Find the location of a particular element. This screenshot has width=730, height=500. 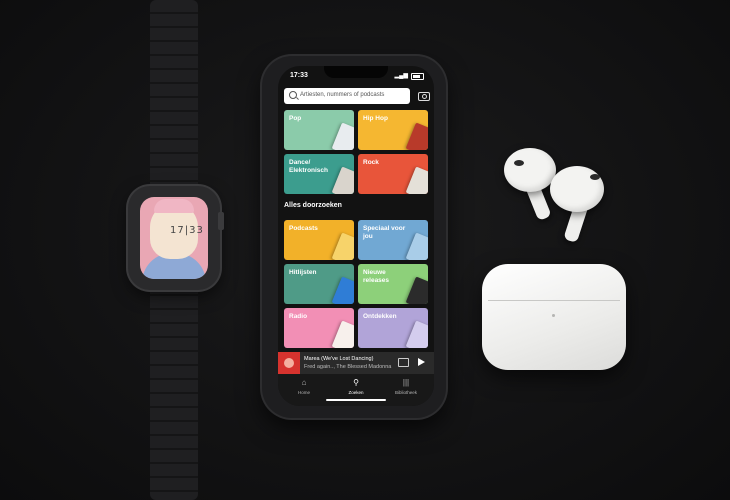

search-icon: ⚲ is located at coordinates (356, 382).